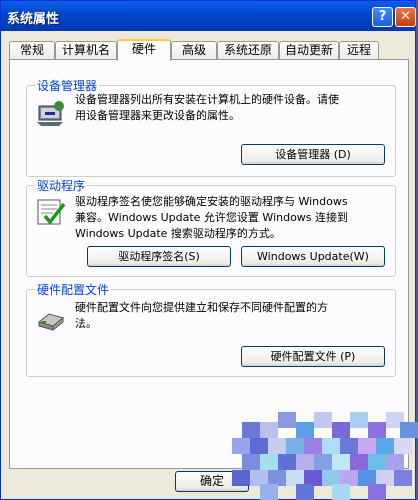 The width and height of the screenshot is (418, 500). I want to click on device-manager-desc-line2: 用设备管理器来更改设备的属性。, so click(157, 115).